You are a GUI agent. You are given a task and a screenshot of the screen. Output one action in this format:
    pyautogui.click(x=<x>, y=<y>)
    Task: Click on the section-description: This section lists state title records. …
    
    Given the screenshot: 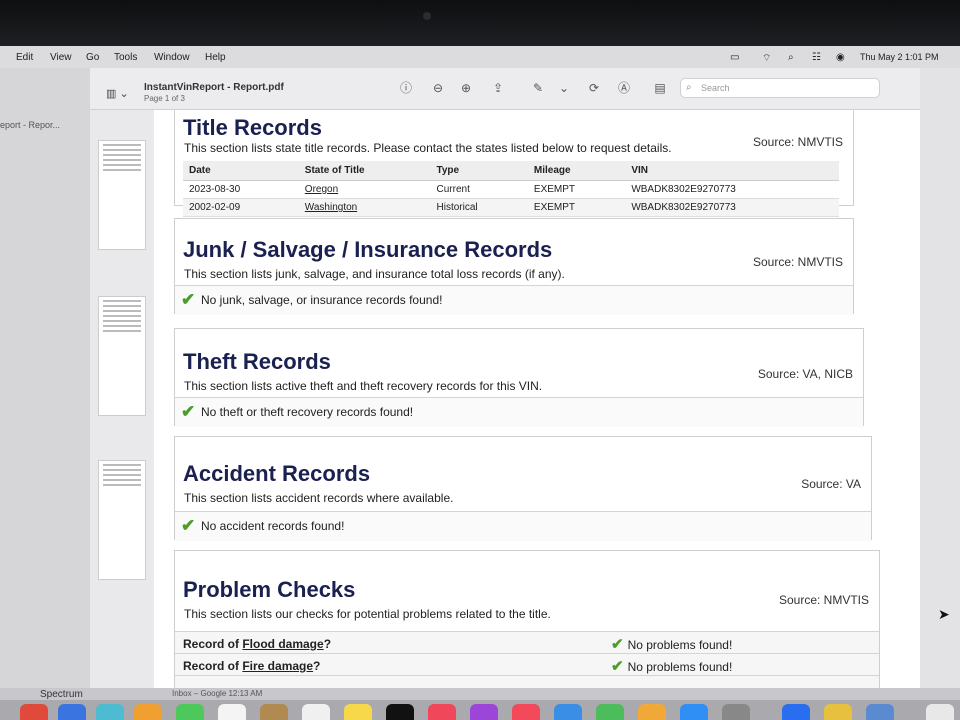 What is the action you would take?
    pyautogui.click(x=428, y=148)
    